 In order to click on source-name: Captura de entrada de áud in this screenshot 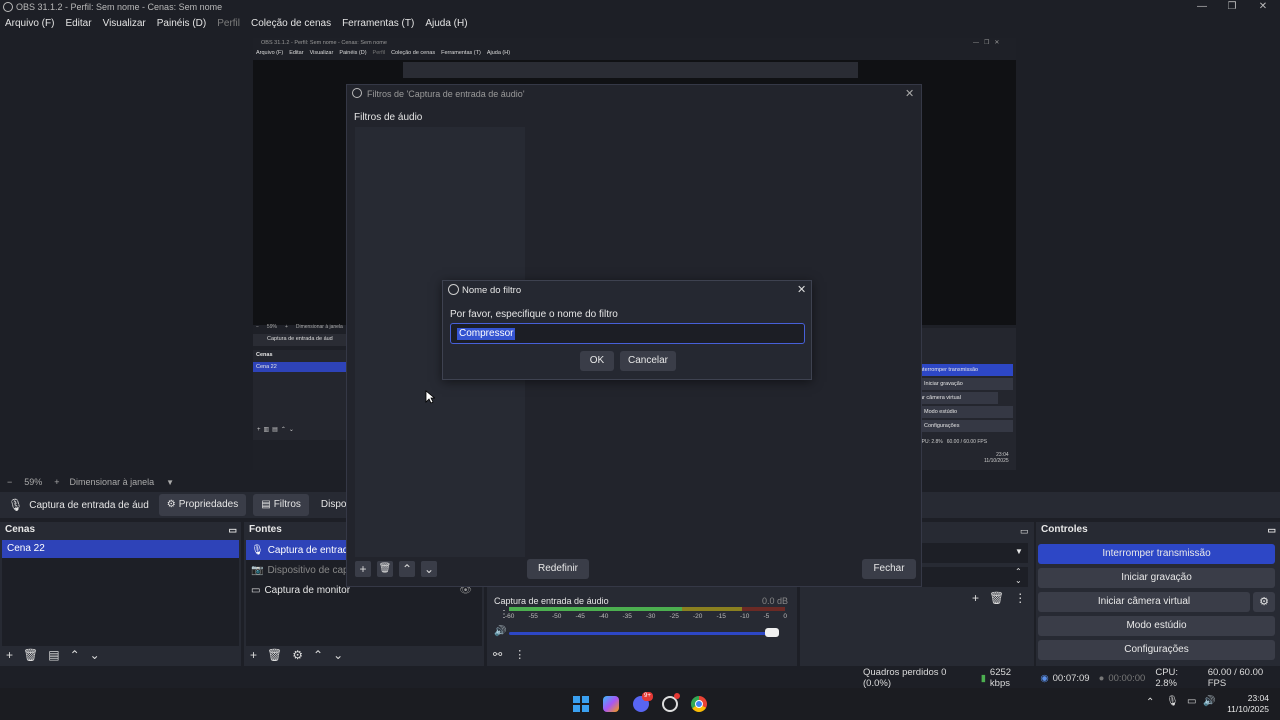, I will do `click(89, 505)`.